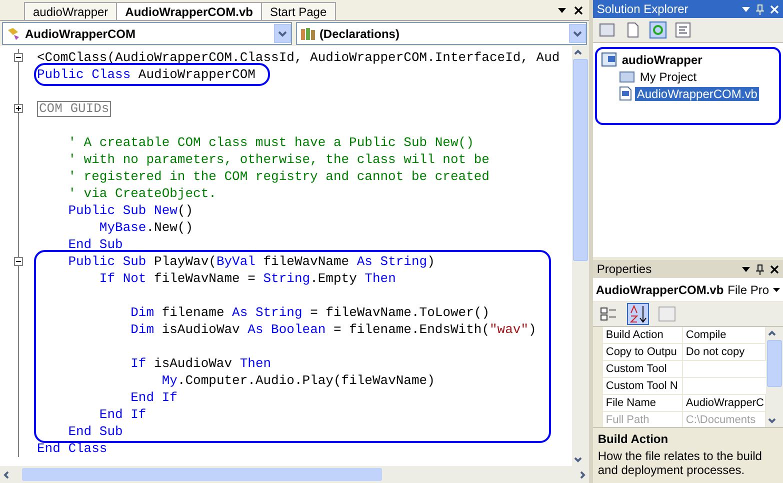 The image size is (783, 483). Describe the element at coordinates (201, 363) in the screenshot. I see `code-line: If isAudioWav Then` at that location.